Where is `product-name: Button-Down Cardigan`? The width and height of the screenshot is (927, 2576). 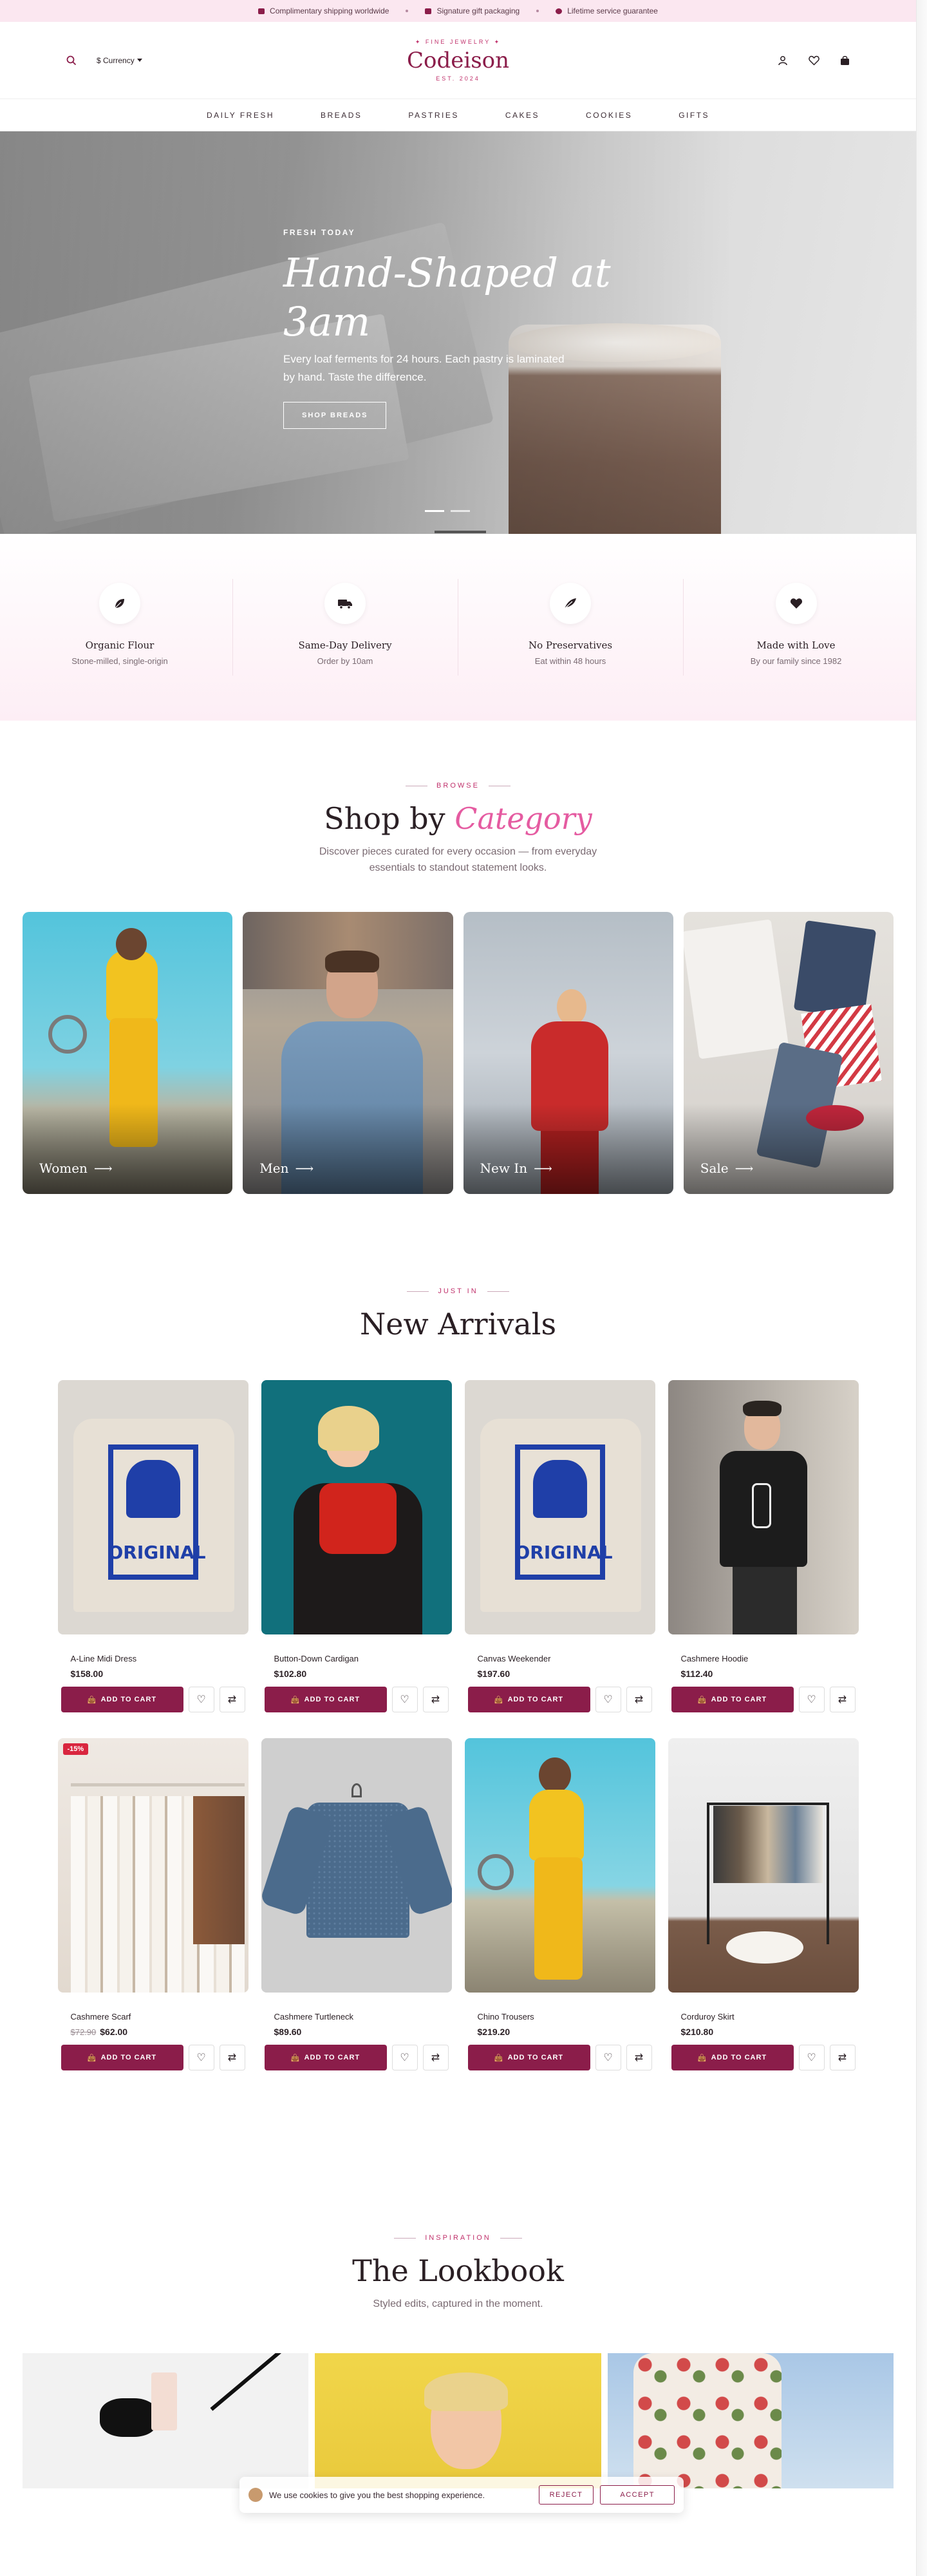 product-name: Button-Down Cardigan is located at coordinates (356, 1659).